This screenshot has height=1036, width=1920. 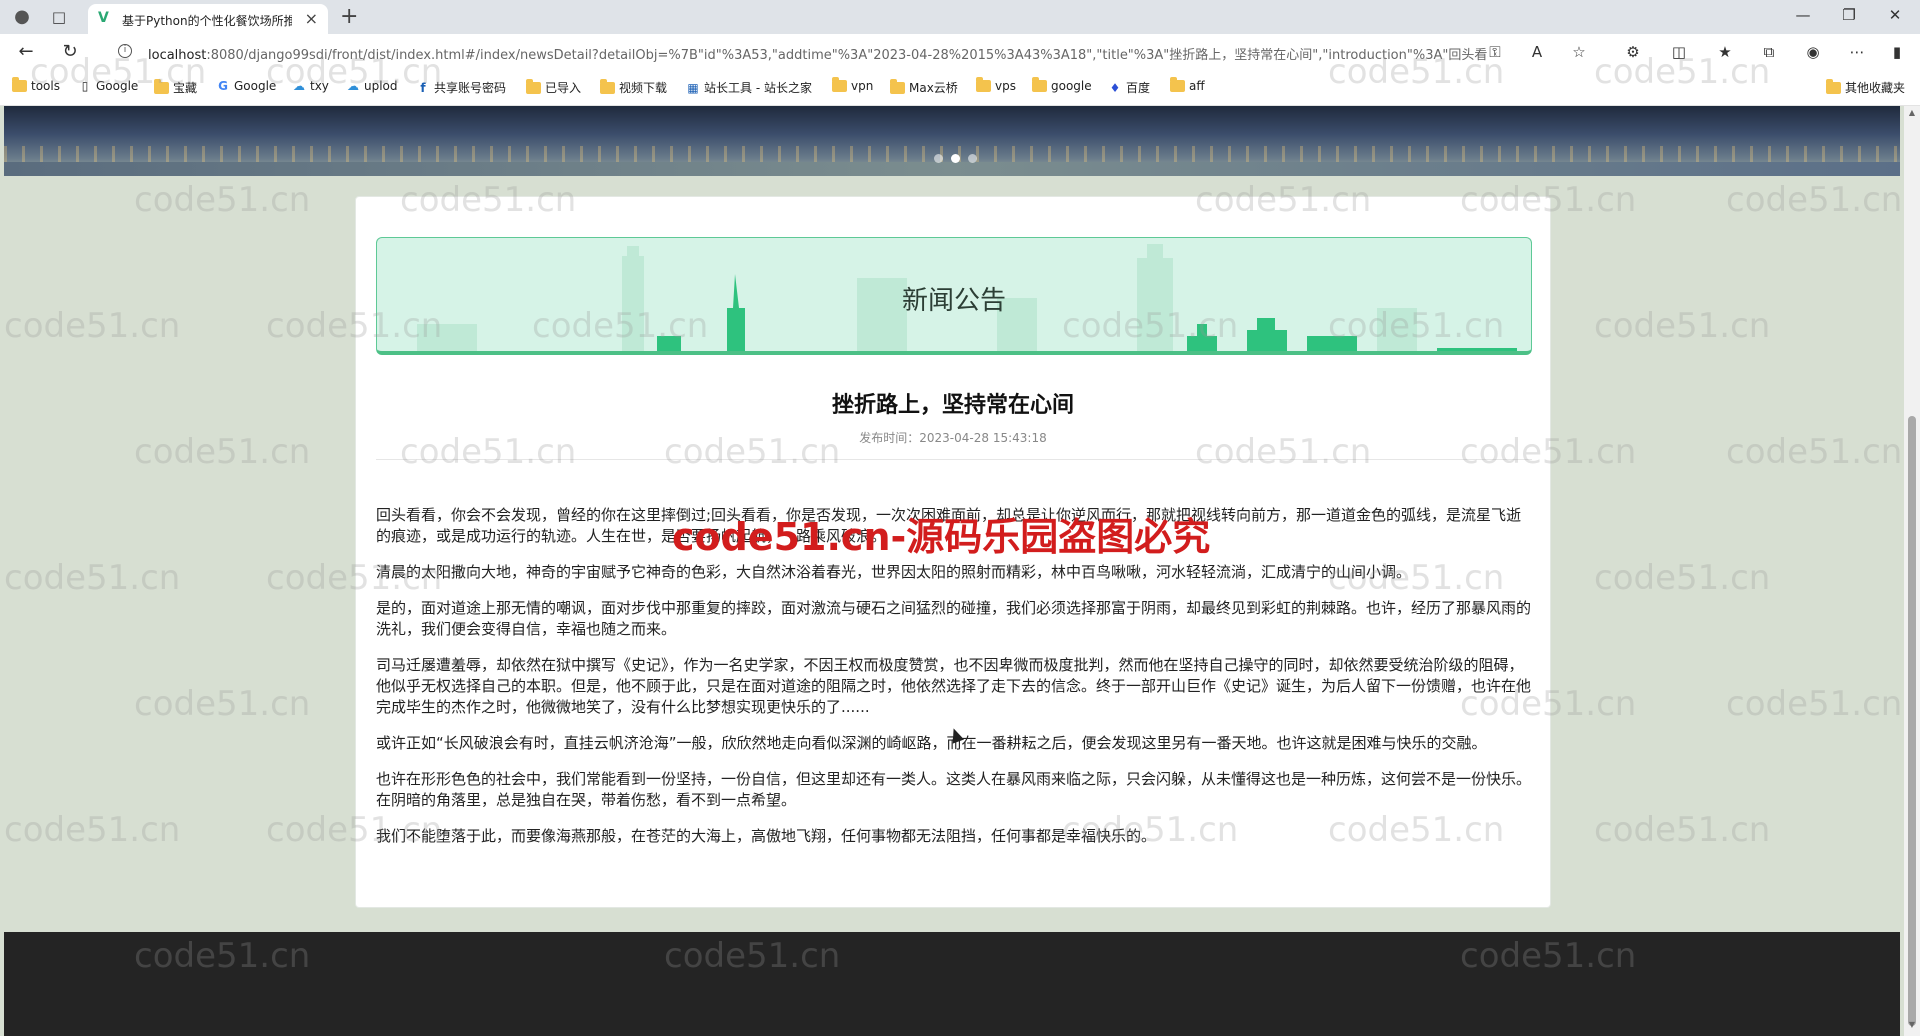 I want to click on bookmark-item: G Google, so click(x=246, y=86).